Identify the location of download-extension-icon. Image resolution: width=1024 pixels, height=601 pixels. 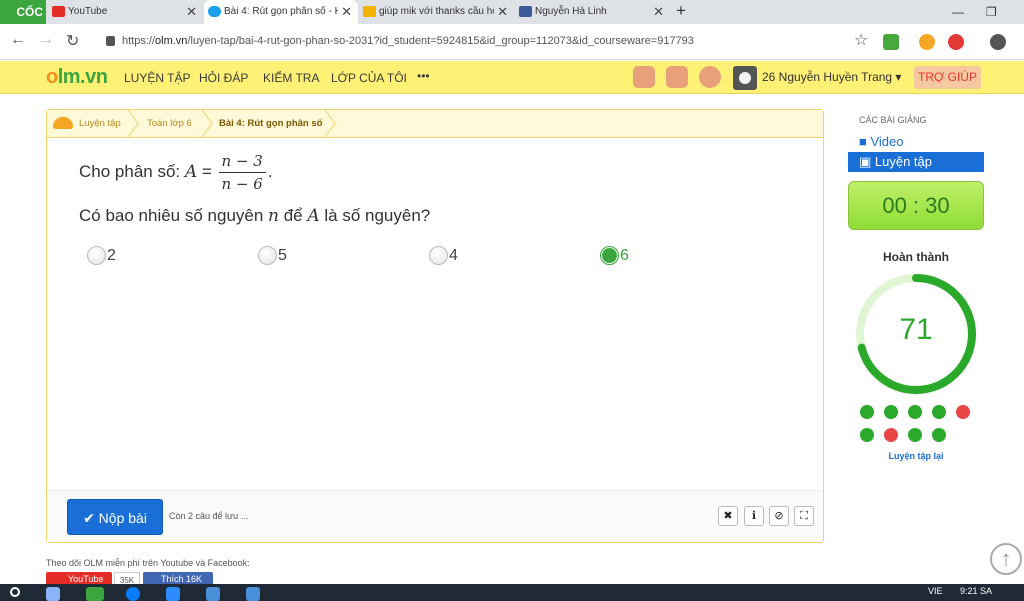
(891, 42).